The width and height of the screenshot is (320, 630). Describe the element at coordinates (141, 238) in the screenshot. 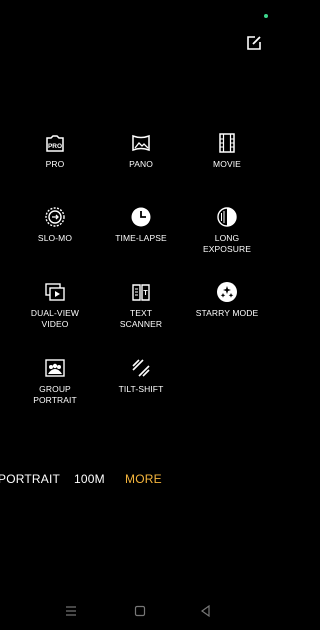

I see `mode-label: TIME-LAPSE` at that location.